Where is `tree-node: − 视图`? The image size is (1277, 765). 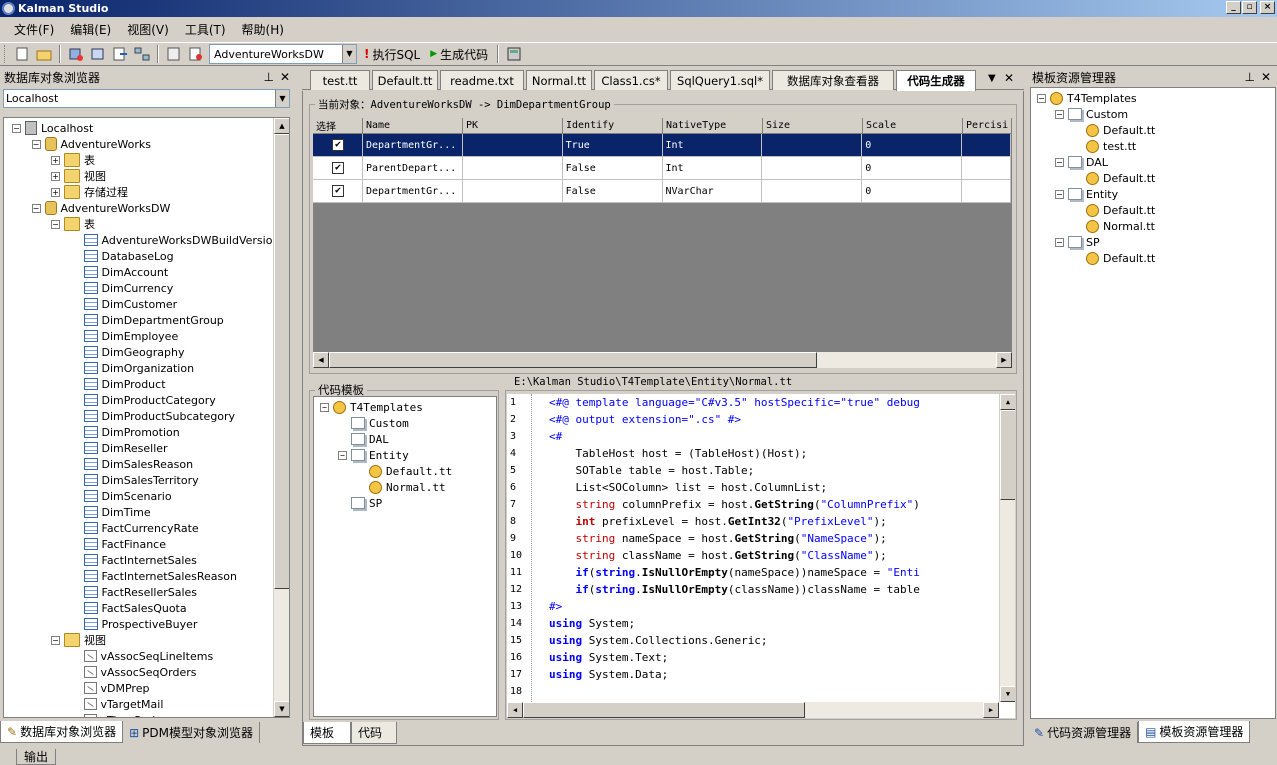
tree-node: − 视图 is located at coordinates (78, 640).